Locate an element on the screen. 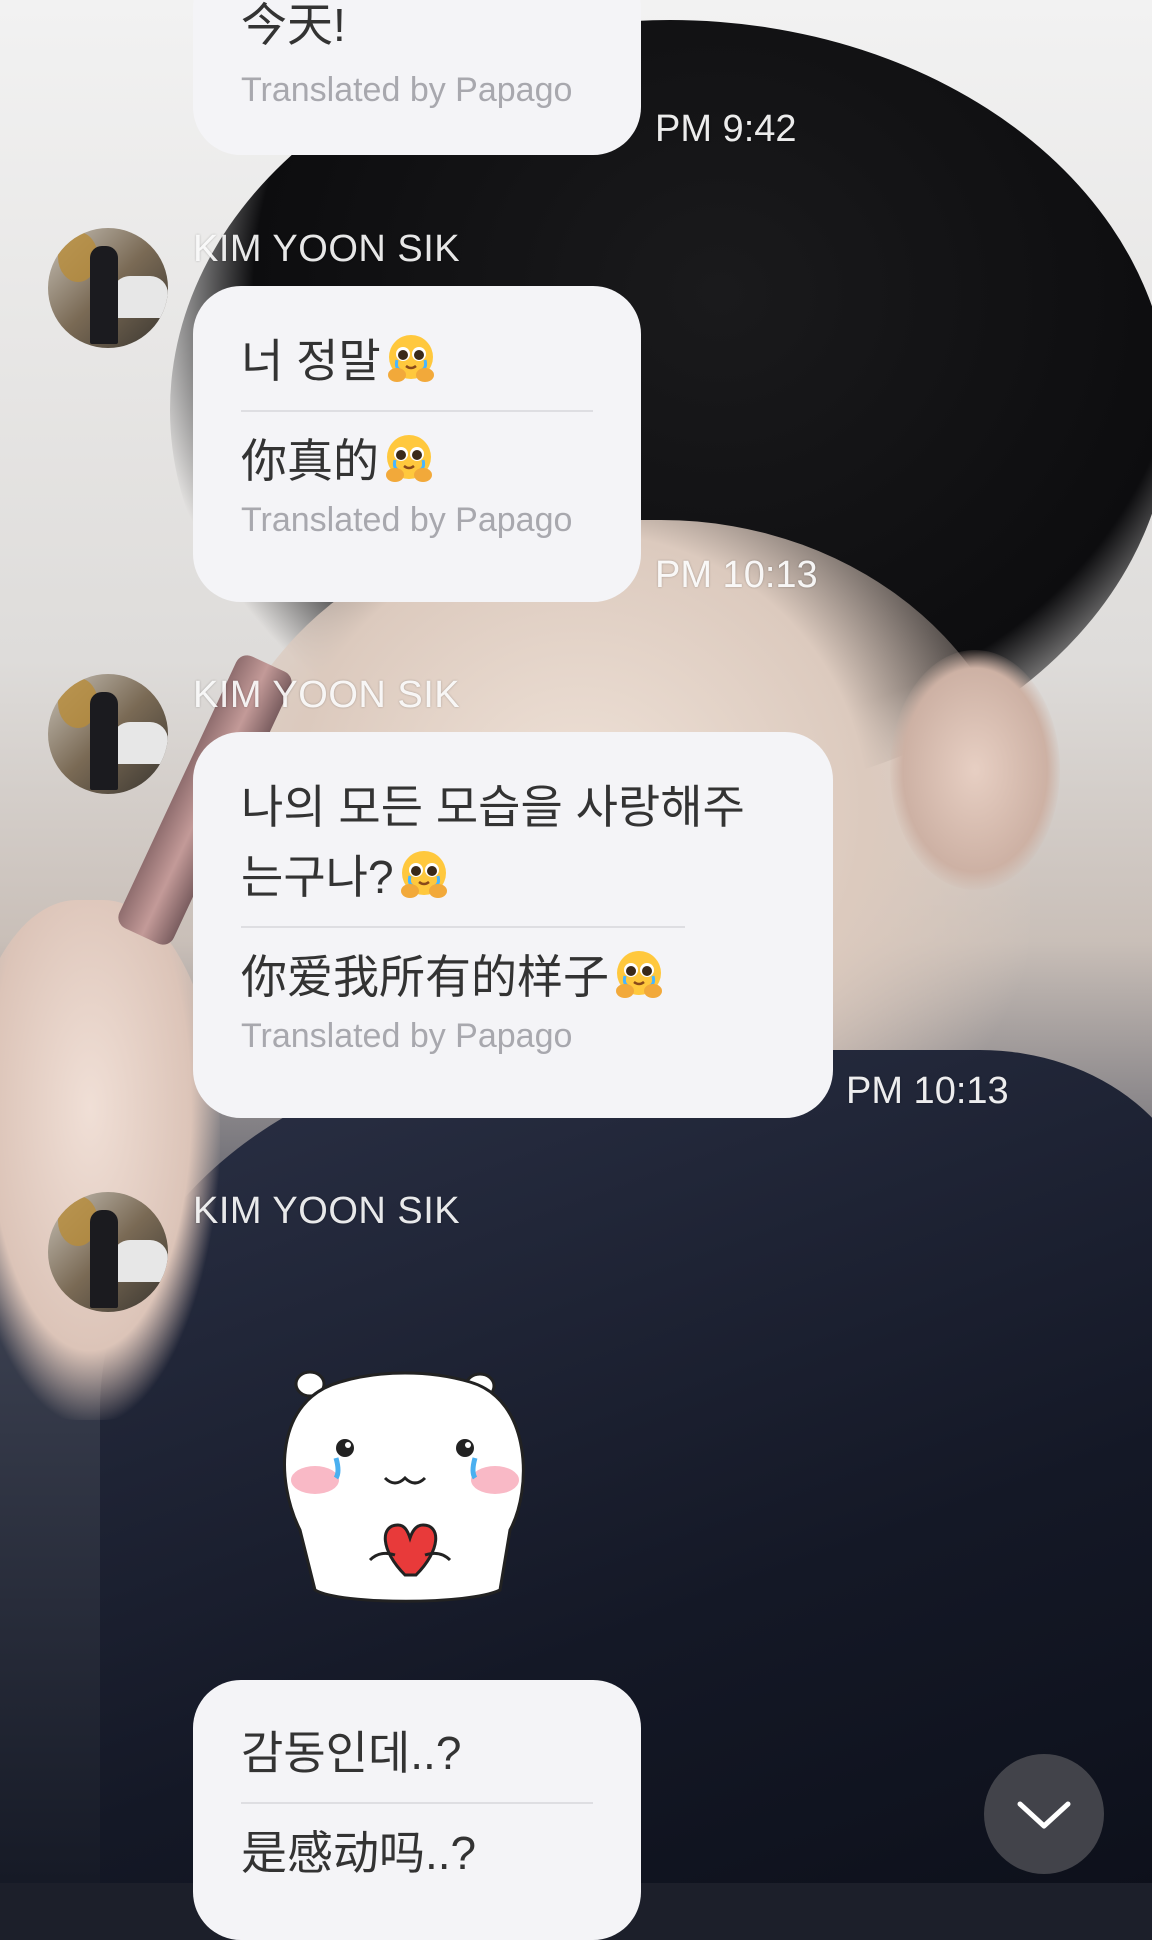 This screenshot has height=1940, width=1152. message-translation-text: 你爱我所有的样子 is located at coordinates (425, 977).